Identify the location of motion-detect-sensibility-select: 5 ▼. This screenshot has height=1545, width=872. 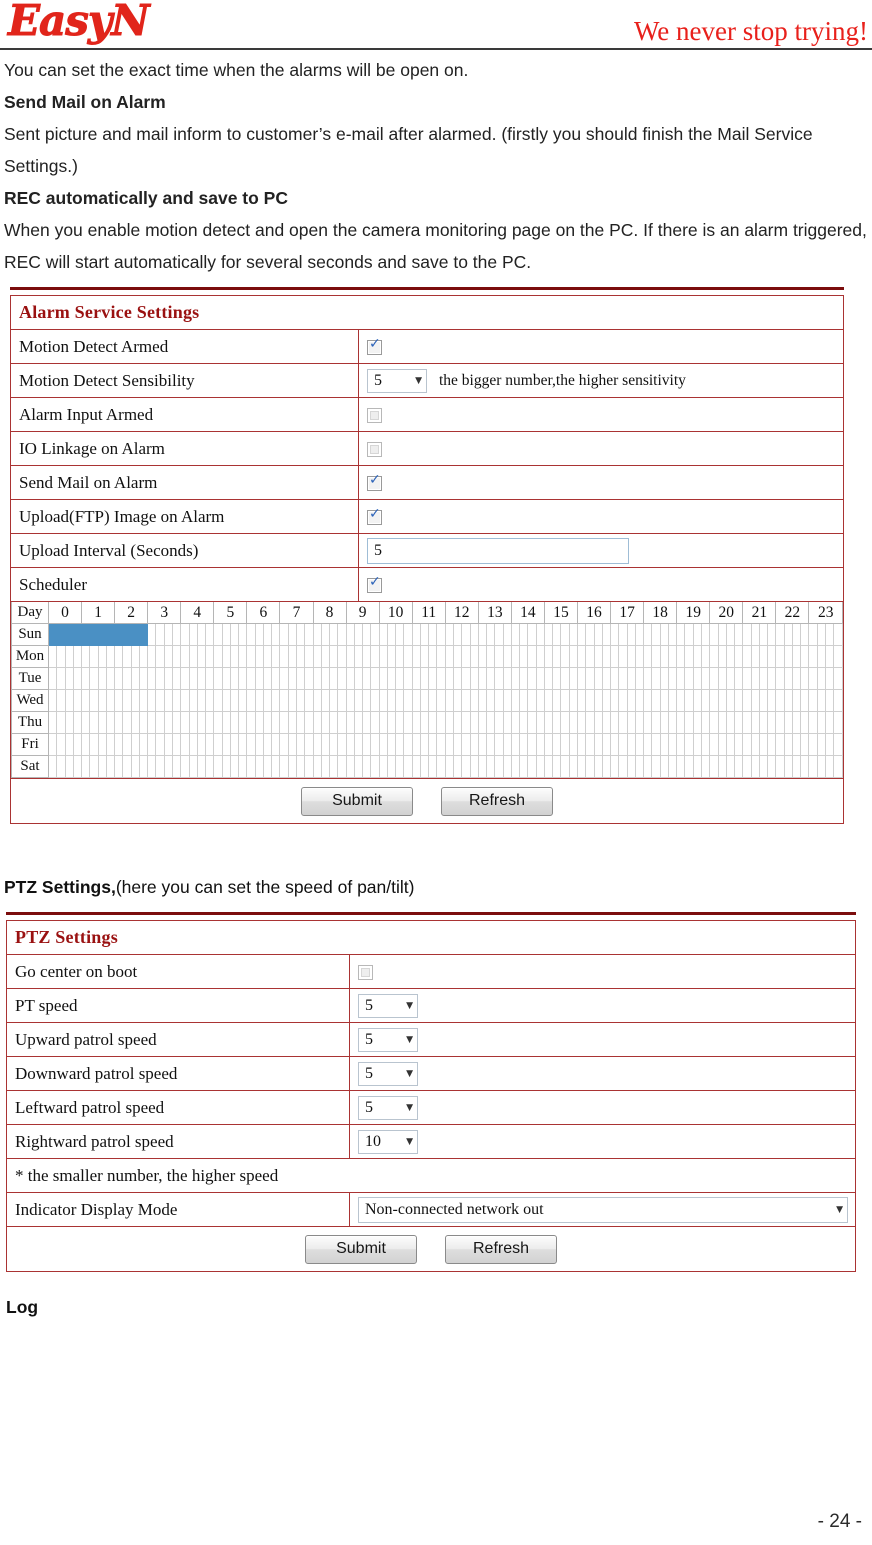
(397, 380).